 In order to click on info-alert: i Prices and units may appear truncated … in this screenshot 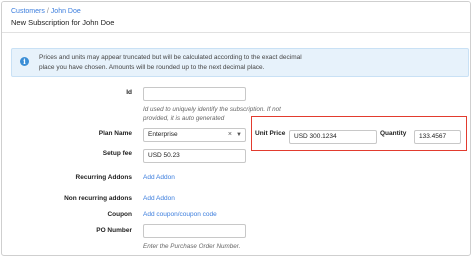, I will do `click(240, 62)`.